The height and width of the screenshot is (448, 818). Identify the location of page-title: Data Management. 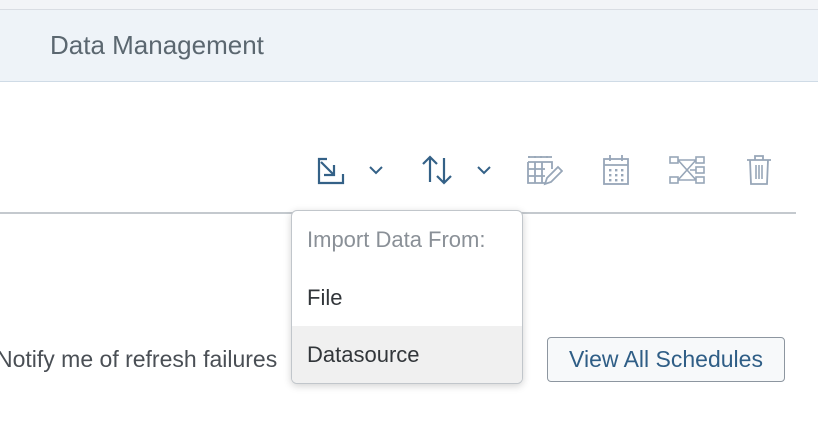
(157, 45).